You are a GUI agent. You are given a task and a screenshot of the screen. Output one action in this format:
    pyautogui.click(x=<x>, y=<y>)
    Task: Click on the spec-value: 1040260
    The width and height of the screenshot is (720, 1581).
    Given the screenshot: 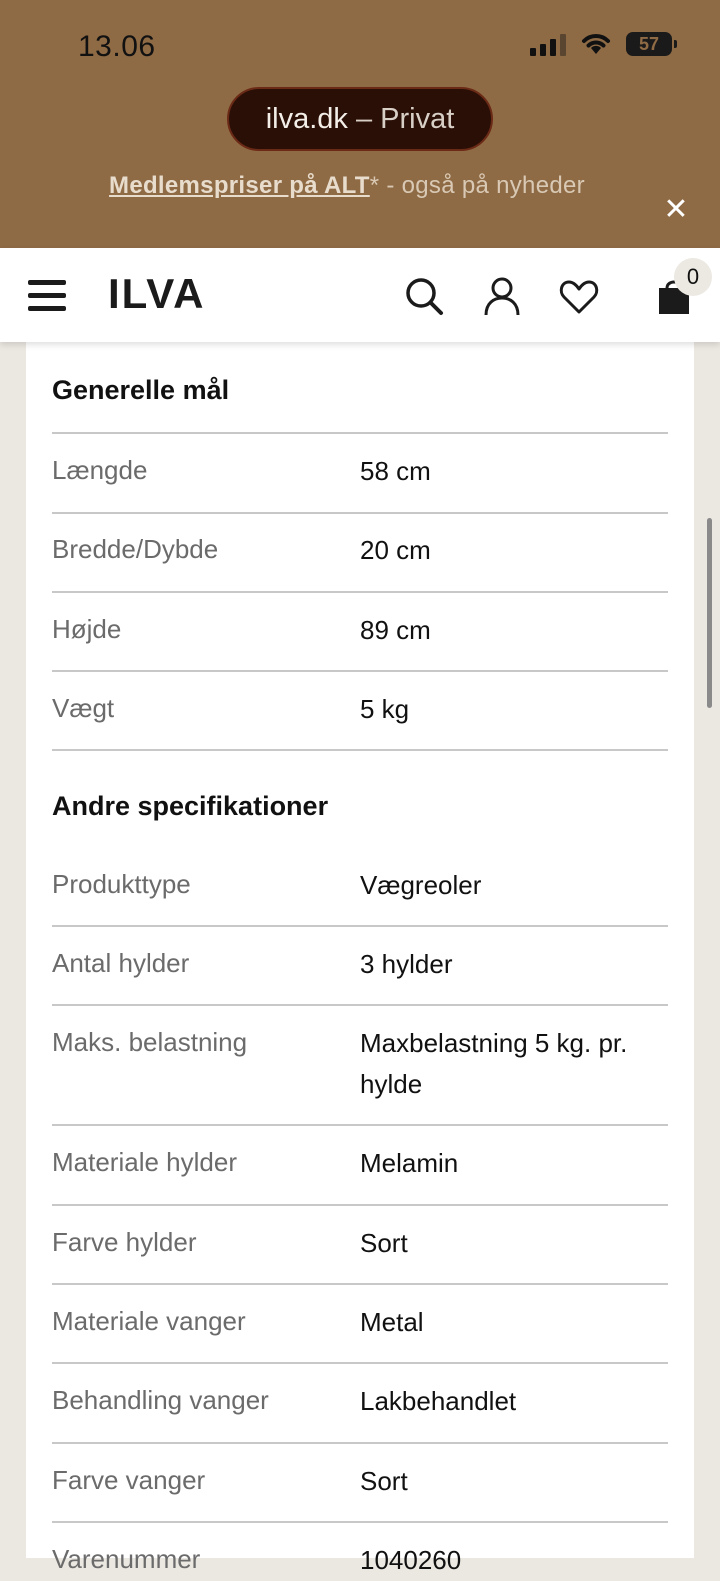 What is the action you would take?
    pyautogui.click(x=411, y=1560)
    